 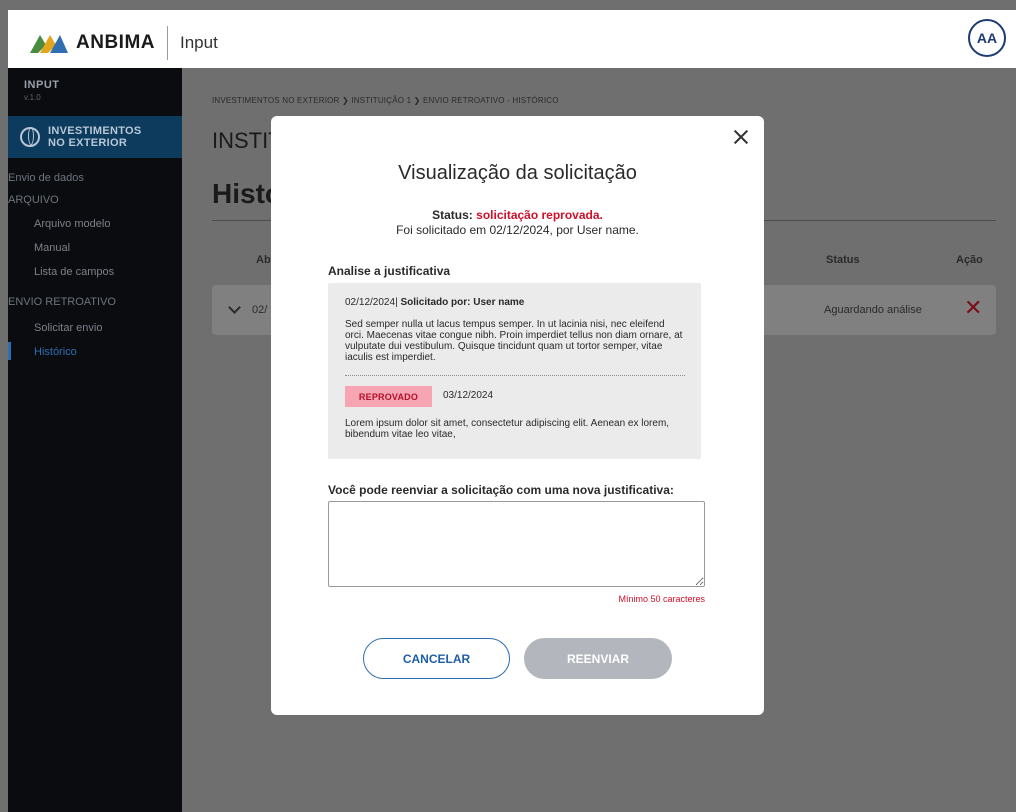 I want to click on sidebar-section-envio-retroativo: ENVIO RETROATIVO, so click(x=62, y=302).